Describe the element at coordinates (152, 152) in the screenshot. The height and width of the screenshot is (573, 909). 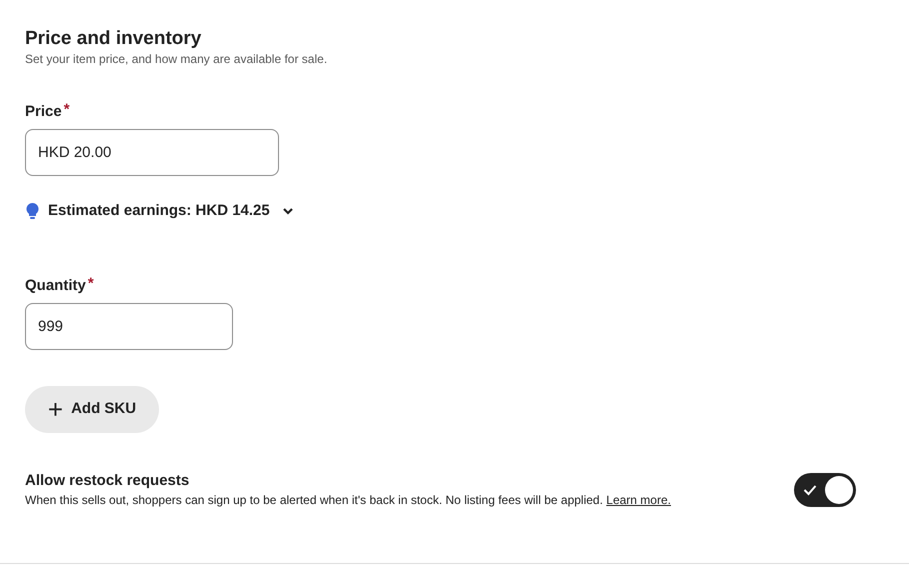
I see `input-field: HKD 20.00` at that location.